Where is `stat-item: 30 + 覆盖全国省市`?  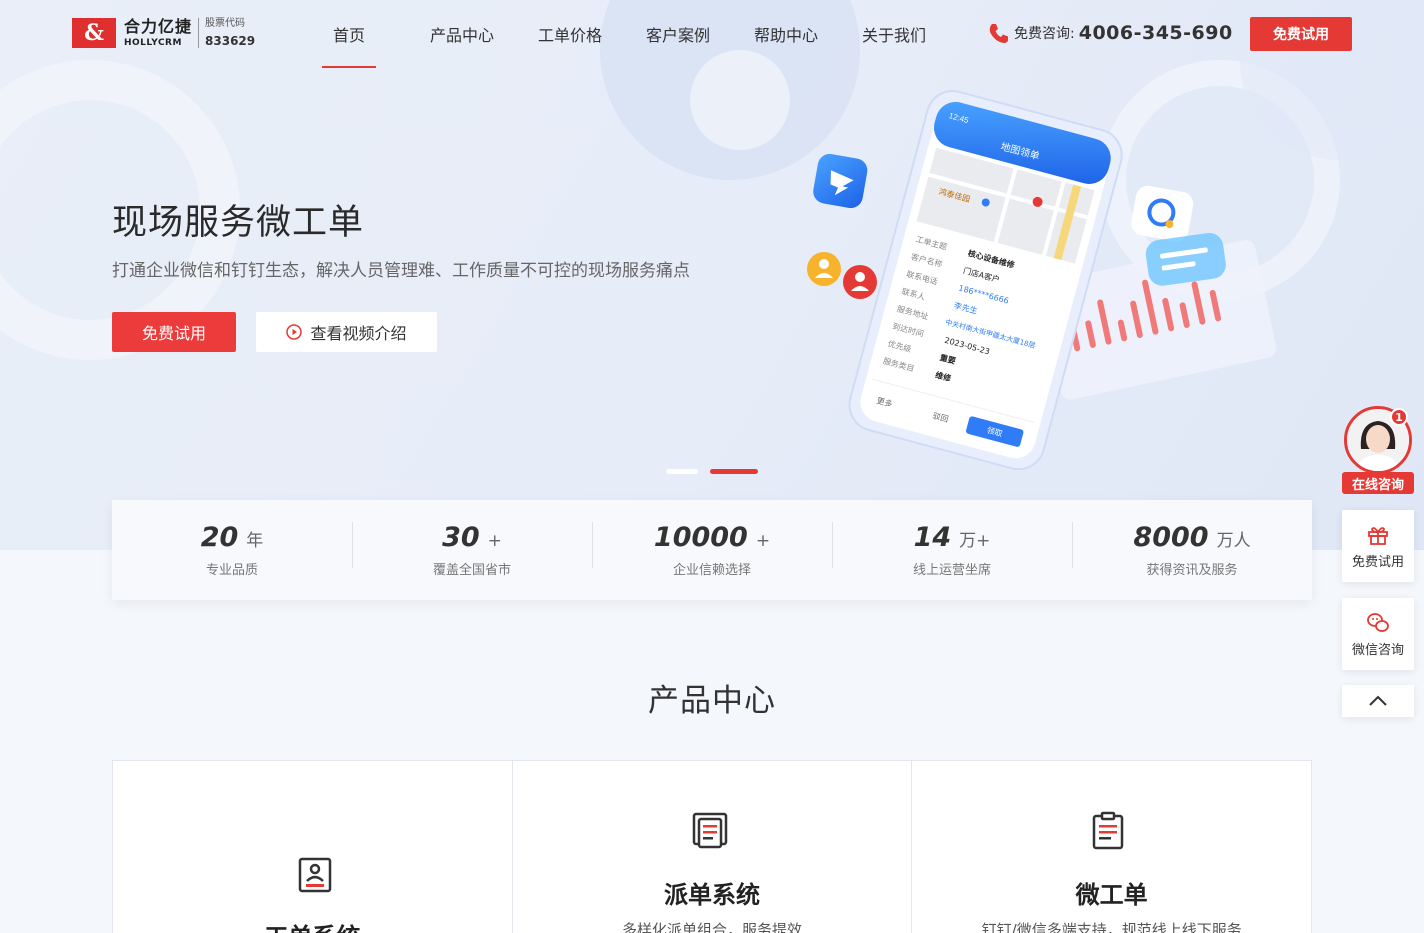
stat-item: 30 + 覆盖全国省市 is located at coordinates (472, 550).